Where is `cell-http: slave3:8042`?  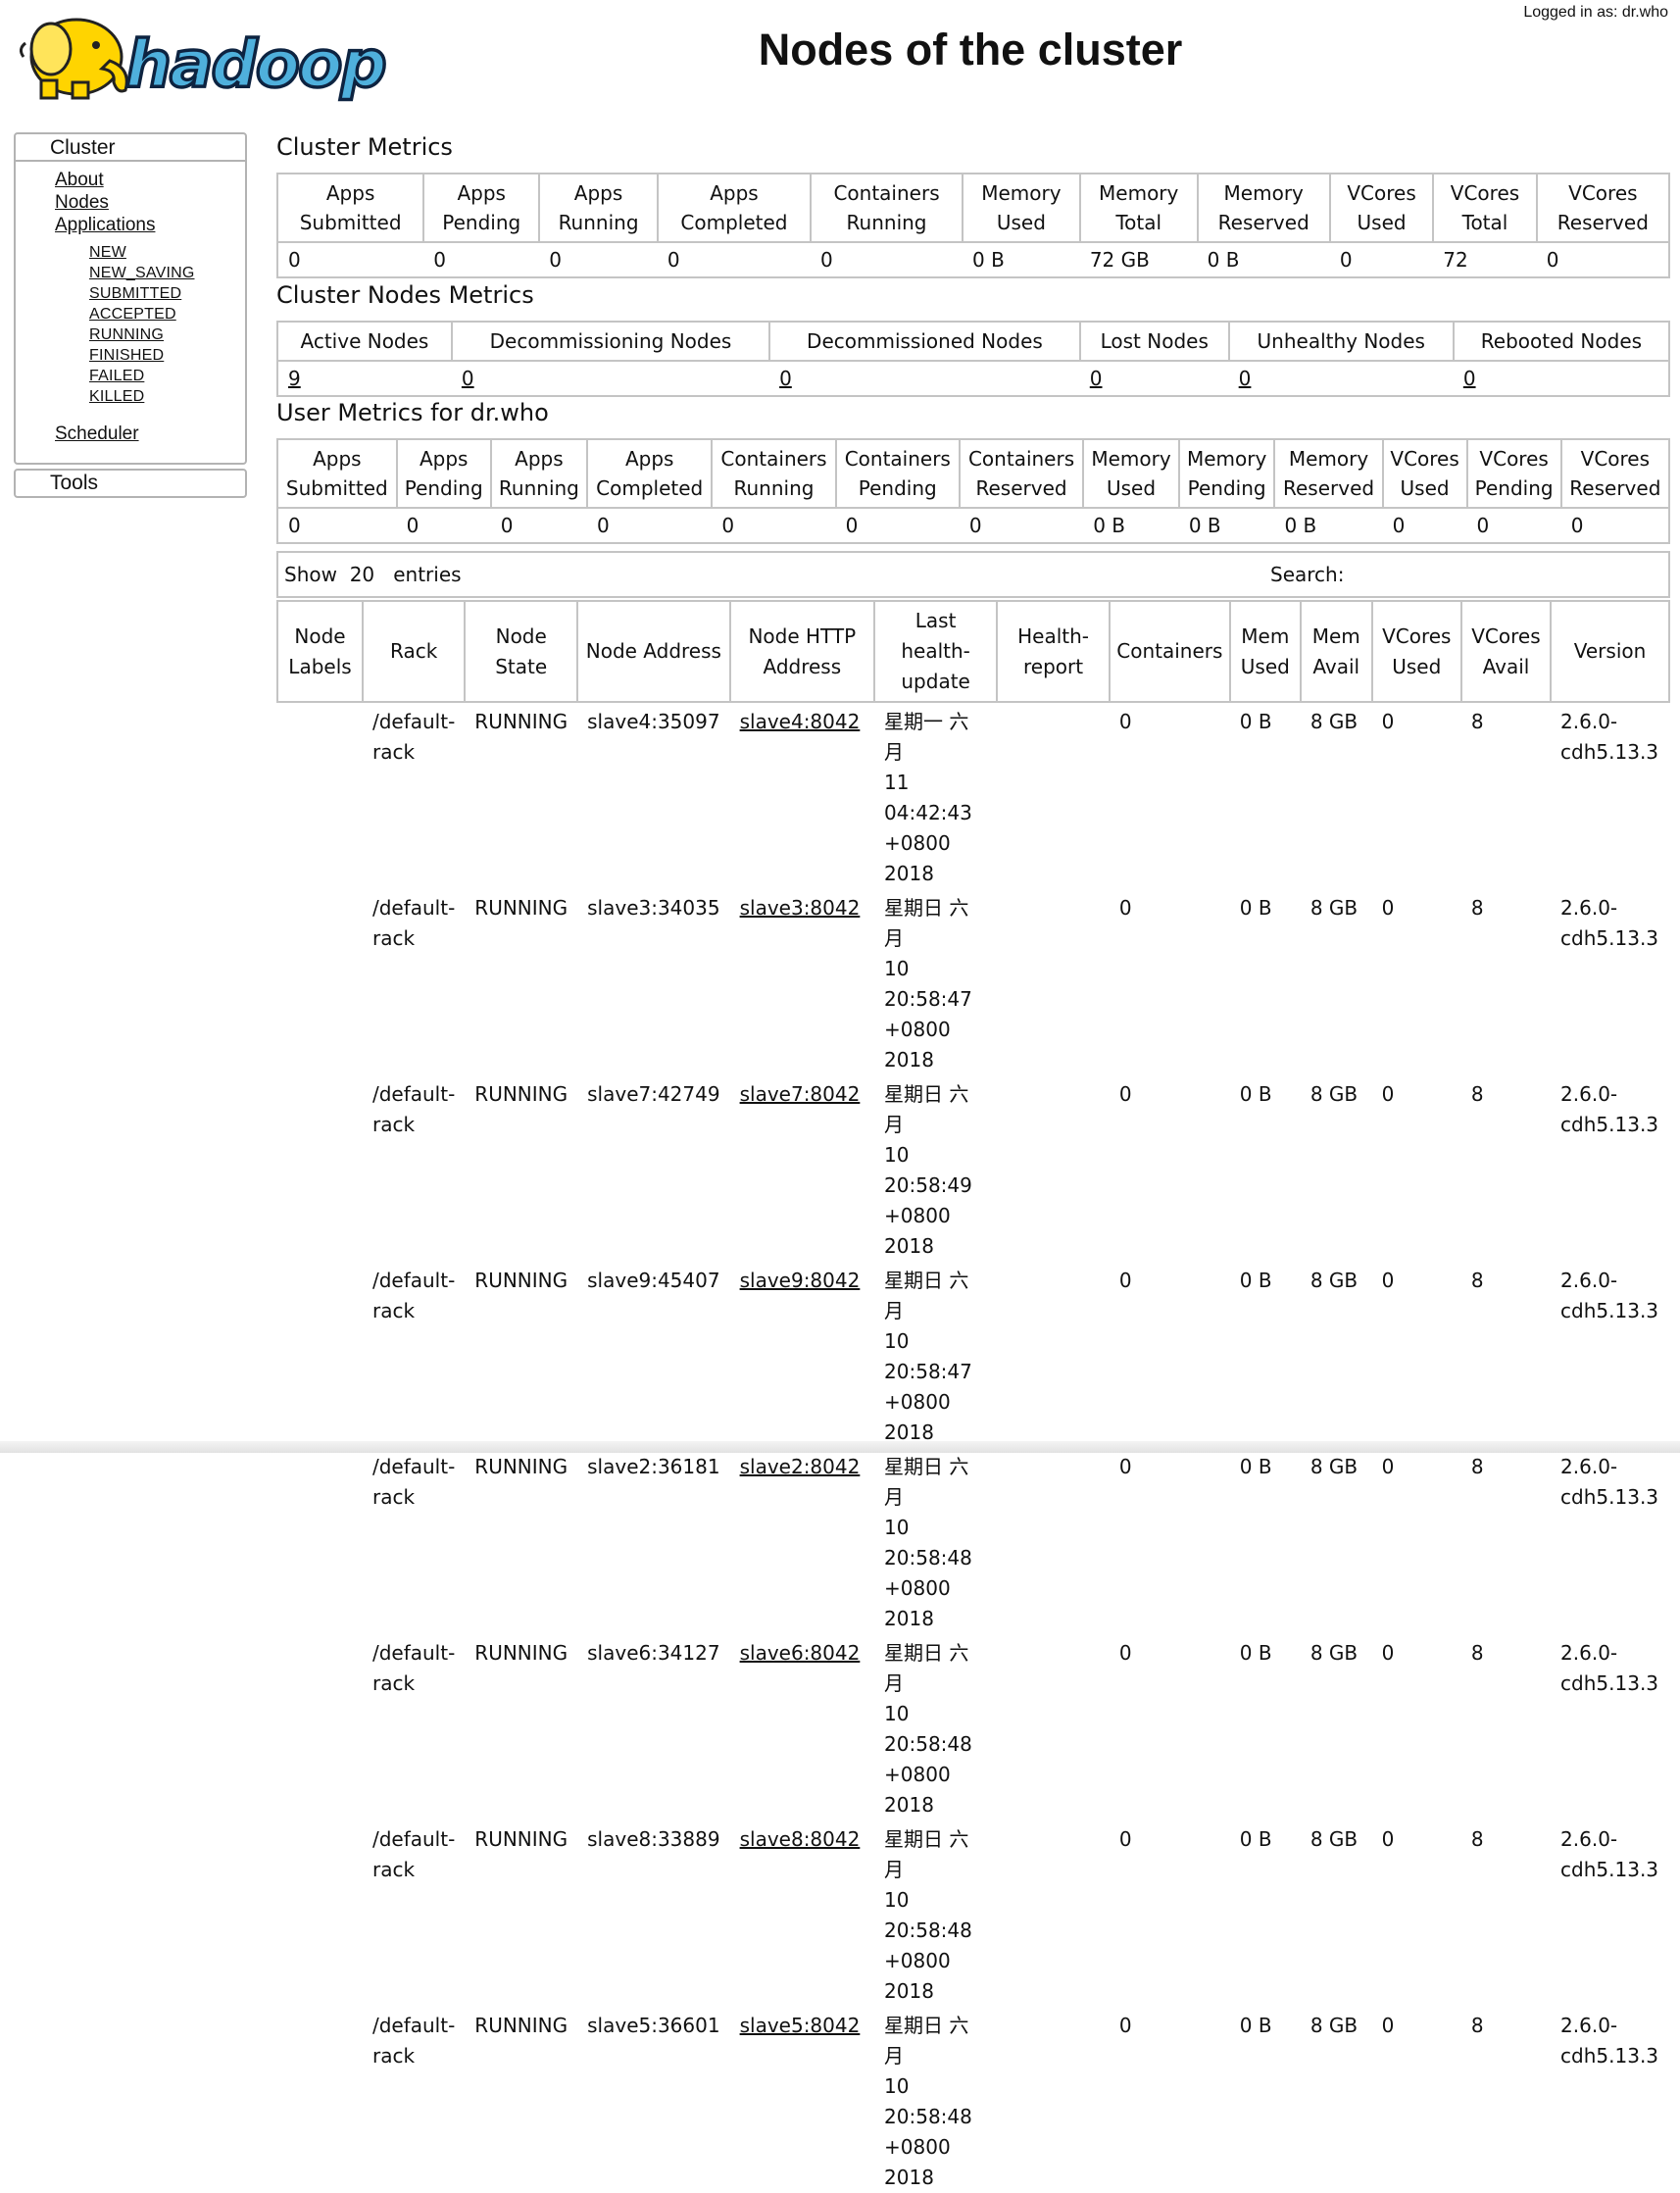 cell-http: slave3:8042 is located at coordinates (802, 982).